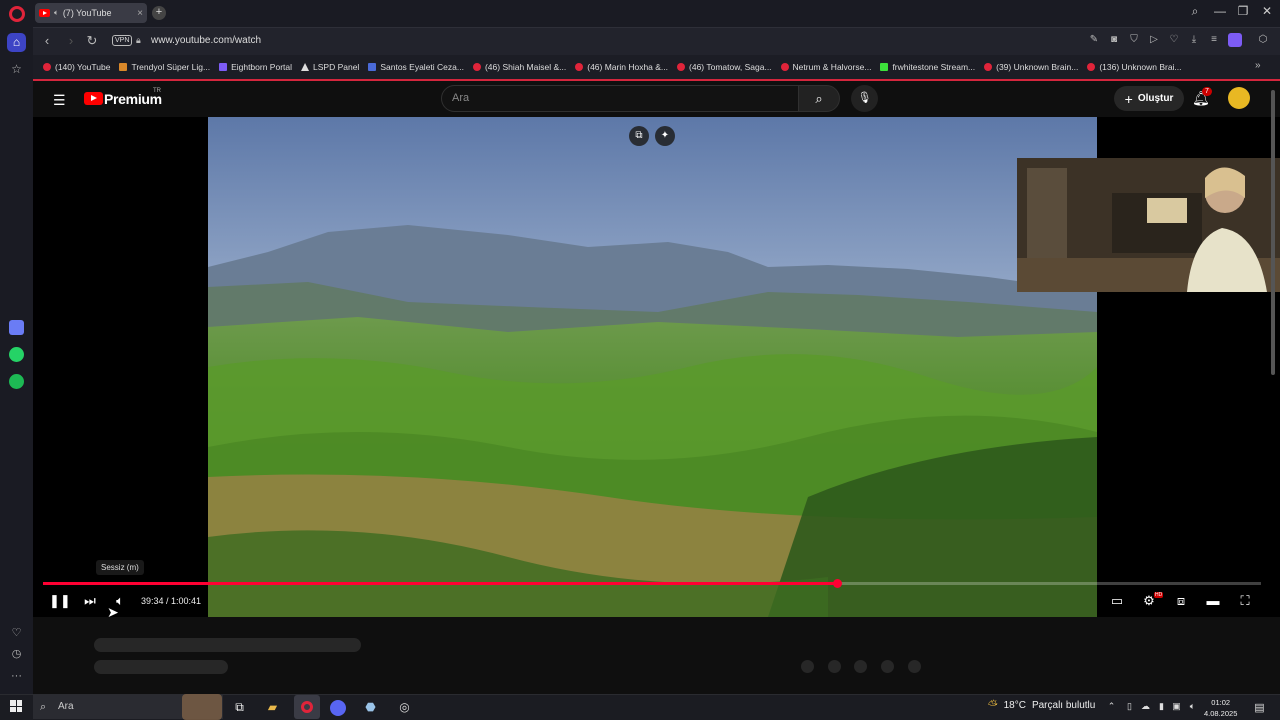 This screenshot has width=1280, height=720. Describe the element at coordinates (1181, 601) in the screenshot. I see `miniplayer-button: ⧈` at that location.